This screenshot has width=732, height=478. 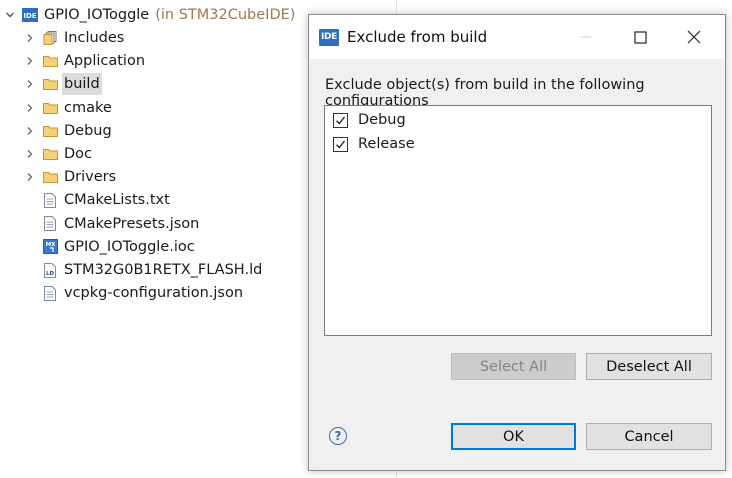 I want to click on maximize-button, so click(x=640, y=37).